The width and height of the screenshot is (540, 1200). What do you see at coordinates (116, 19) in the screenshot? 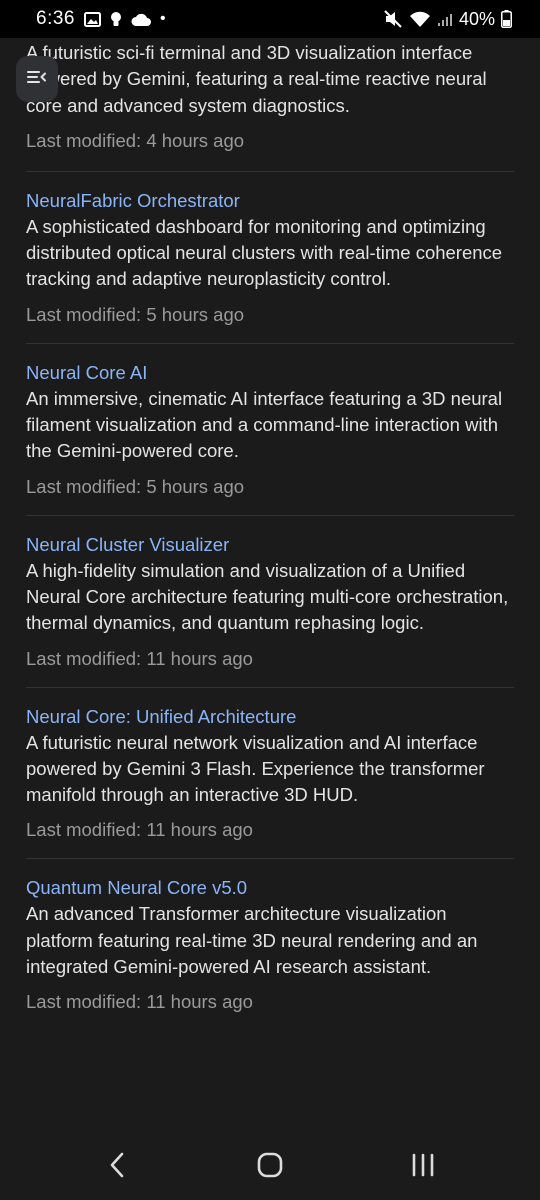
I see `lightbulb-icon` at bounding box center [116, 19].